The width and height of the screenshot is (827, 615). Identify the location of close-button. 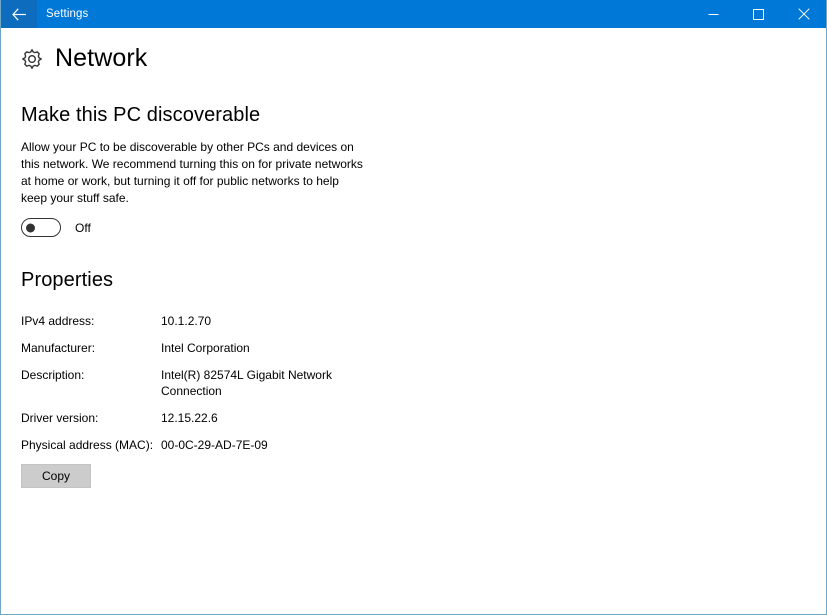
(803, 14).